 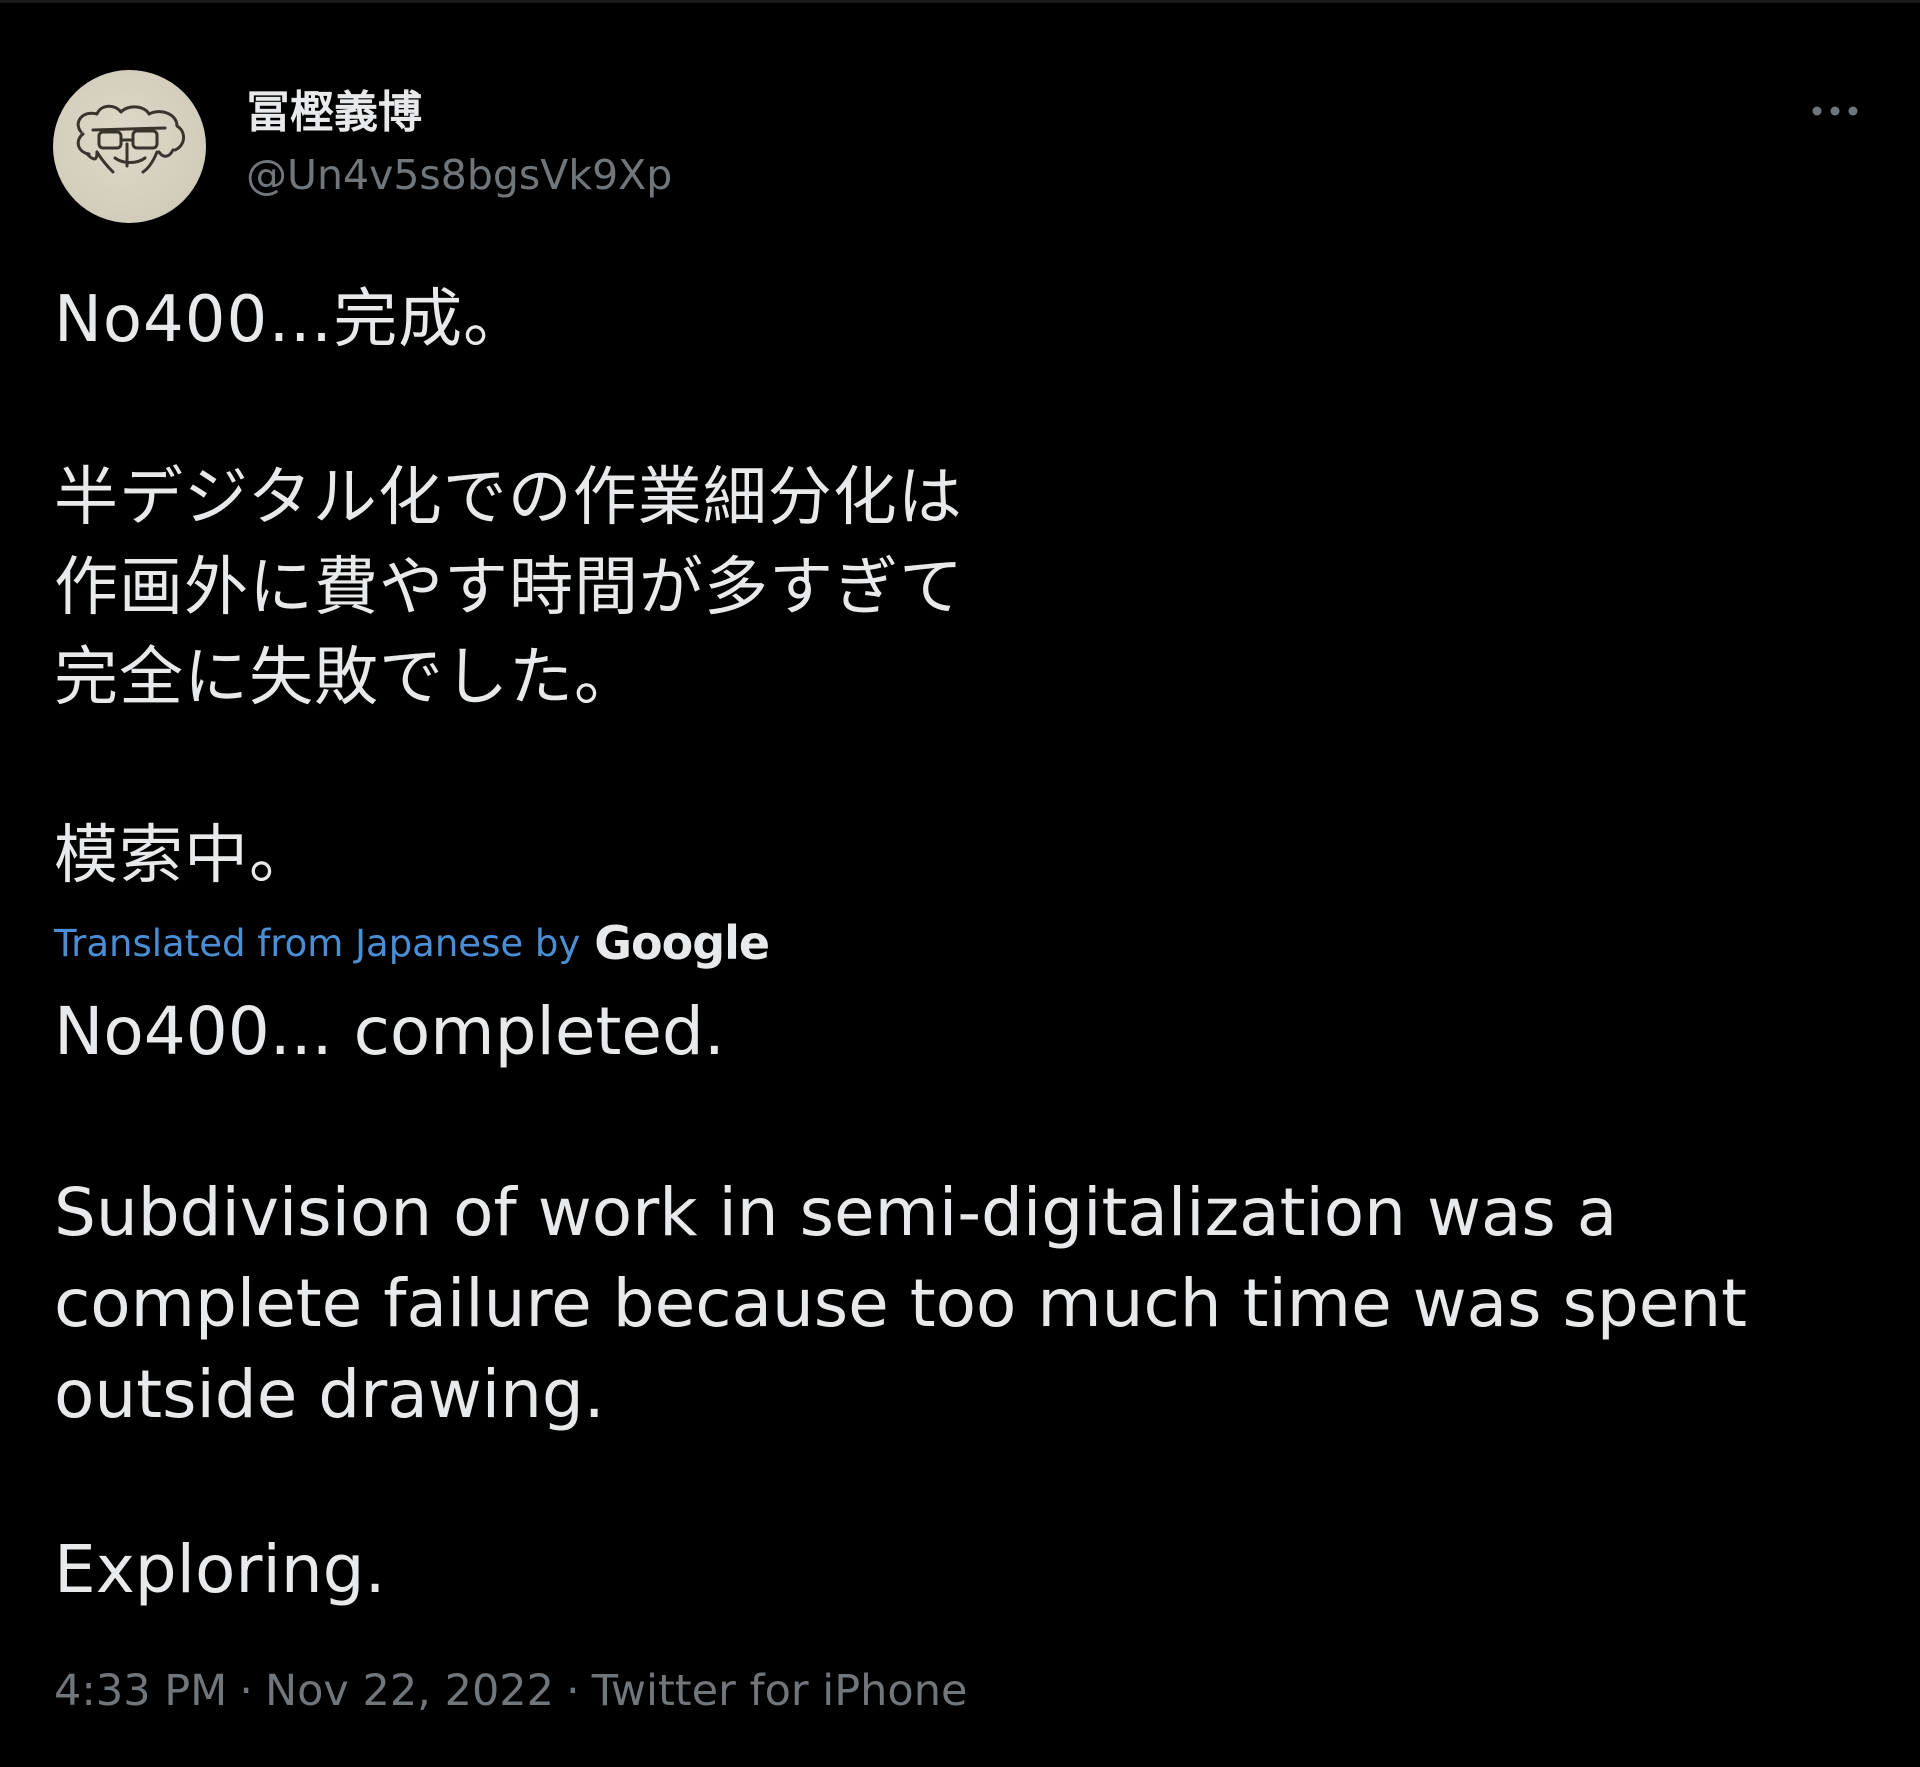 I want to click on avatar-drawing-icon, so click(x=130, y=139).